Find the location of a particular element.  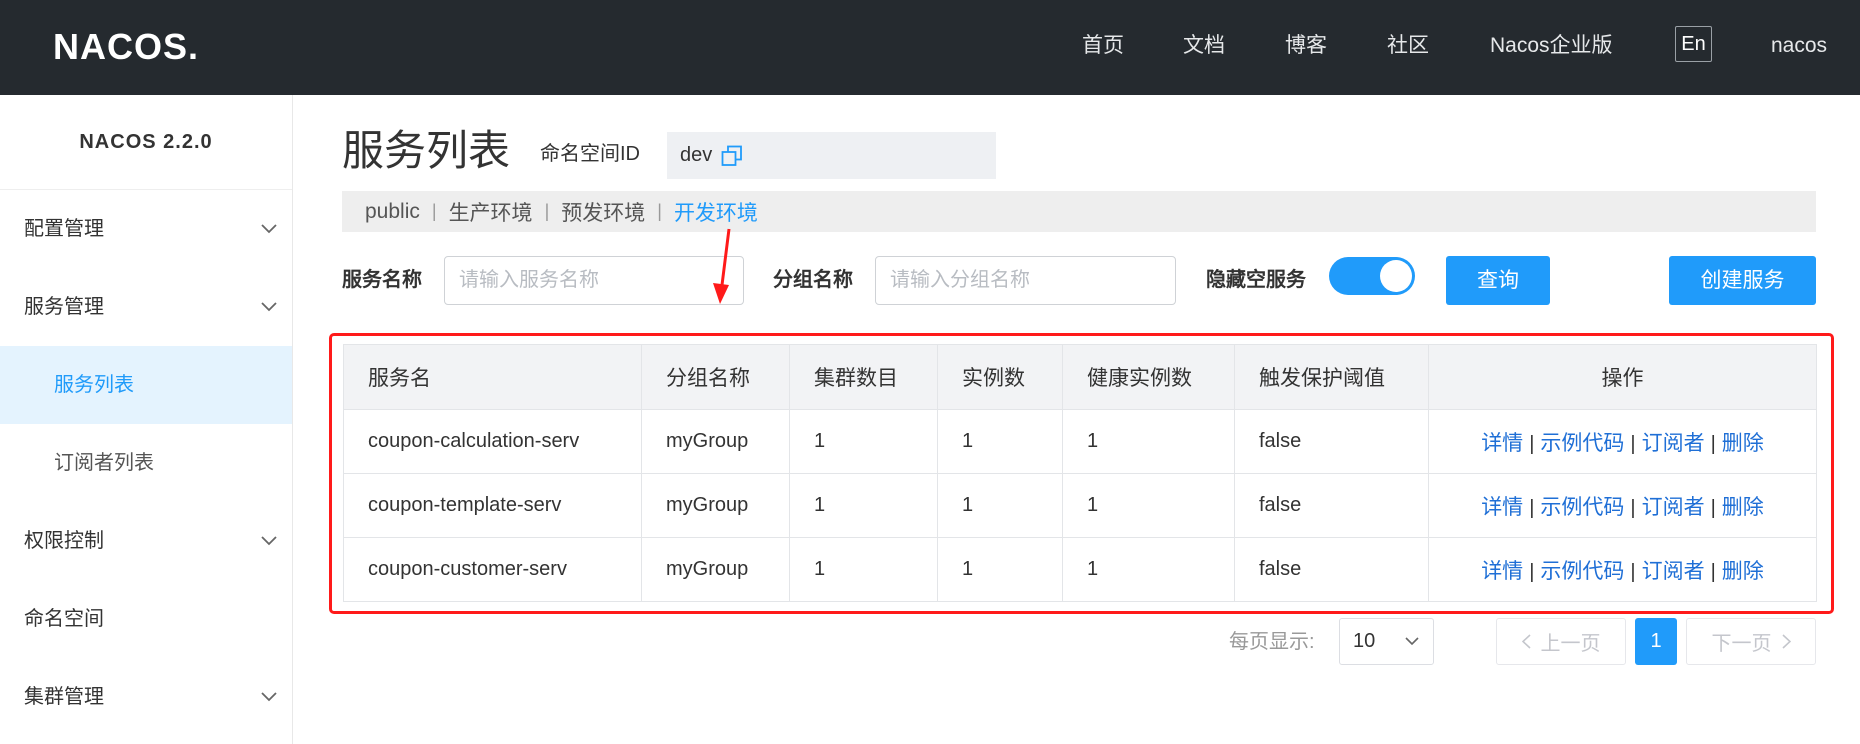

current-page-button: 1 is located at coordinates (1656, 641).